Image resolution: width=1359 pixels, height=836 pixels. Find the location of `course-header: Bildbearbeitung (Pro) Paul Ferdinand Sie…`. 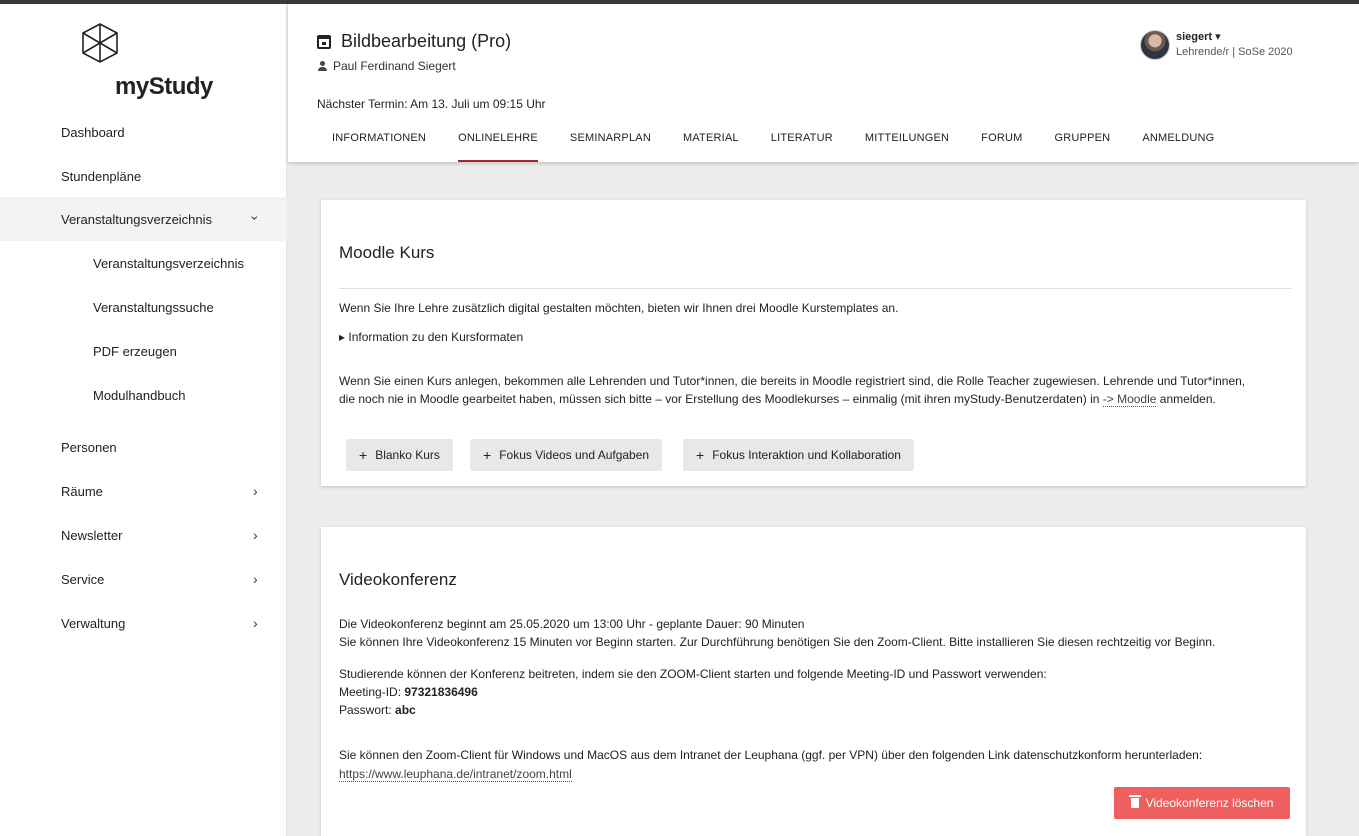

course-header: Bildbearbeitung (Pro) Paul Ferdinand Sie… is located at coordinates (823, 83).